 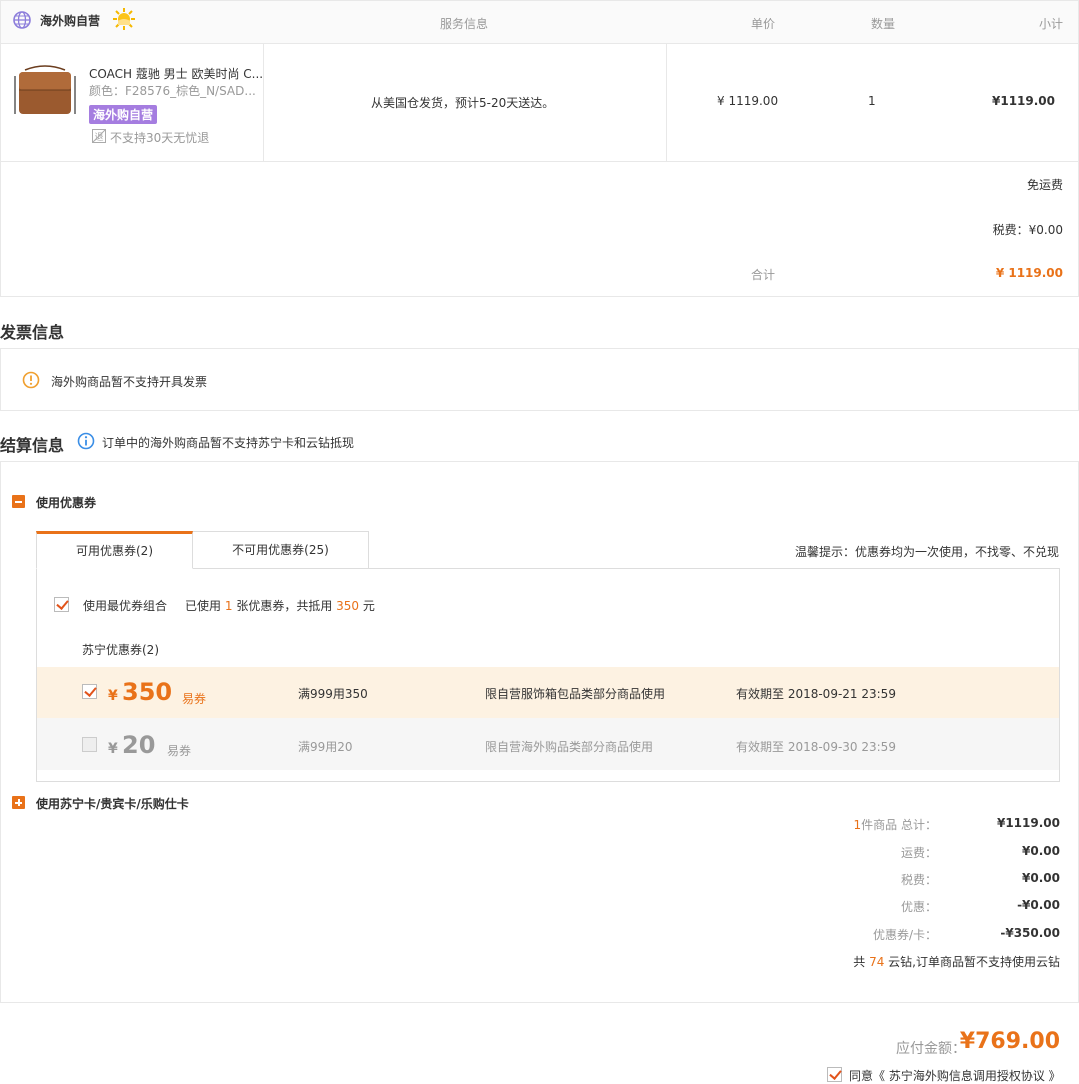 What do you see at coordinates (539, 229) in the screenshot?
I see `order-summary: 免运费 税费：¥0.00 合计 ¥ 1119.00` at bounding box center [539, 229].